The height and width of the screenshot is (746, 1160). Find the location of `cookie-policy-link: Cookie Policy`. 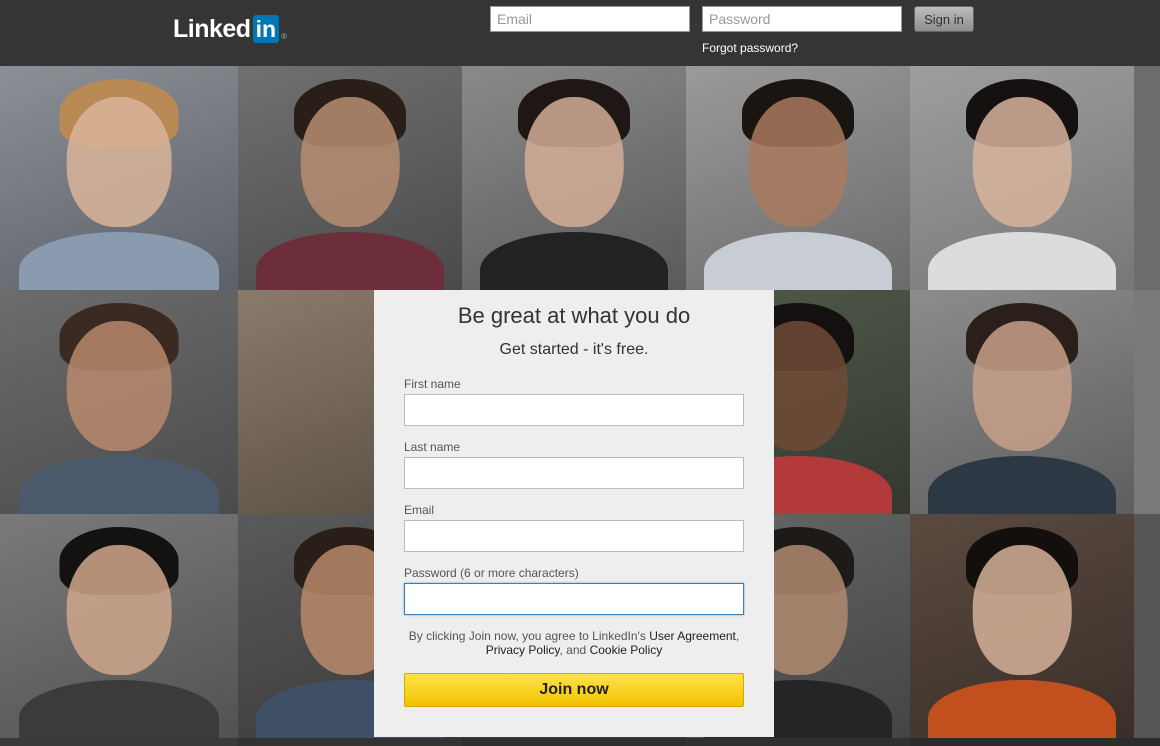

cookie-policy-link: Cookie Policy is located at coordinates (626, 650).